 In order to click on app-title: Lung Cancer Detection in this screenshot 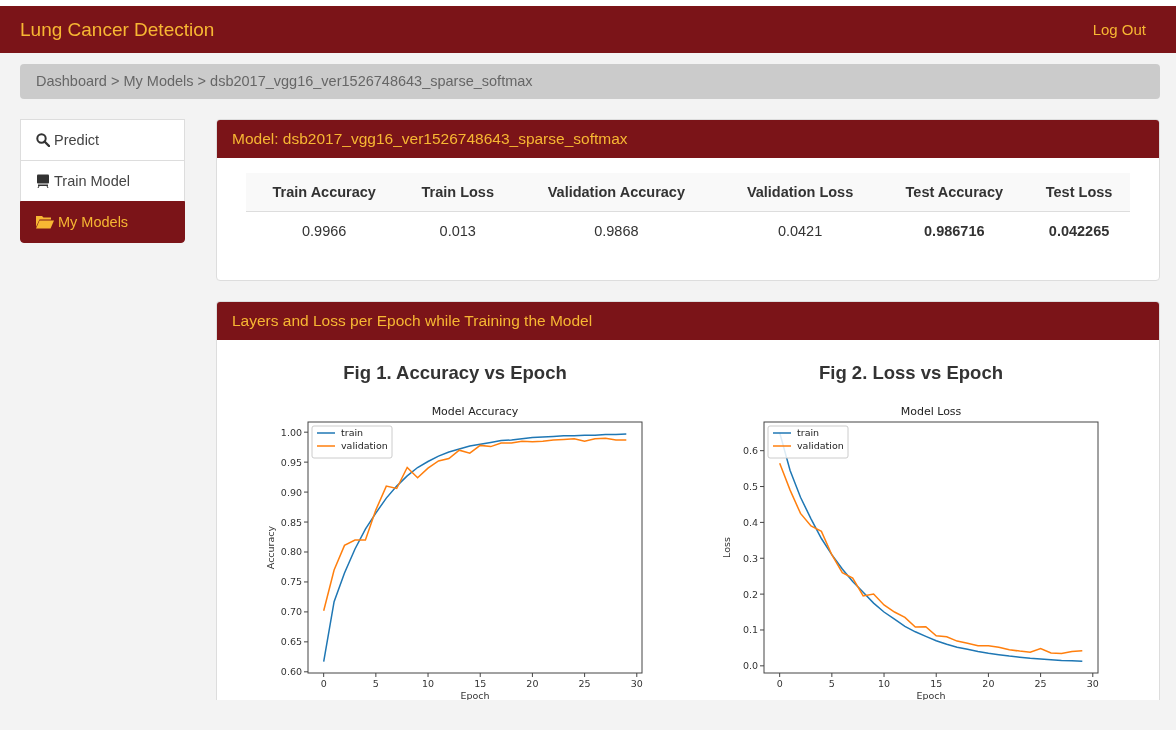, I will do `click(117, 29)`.